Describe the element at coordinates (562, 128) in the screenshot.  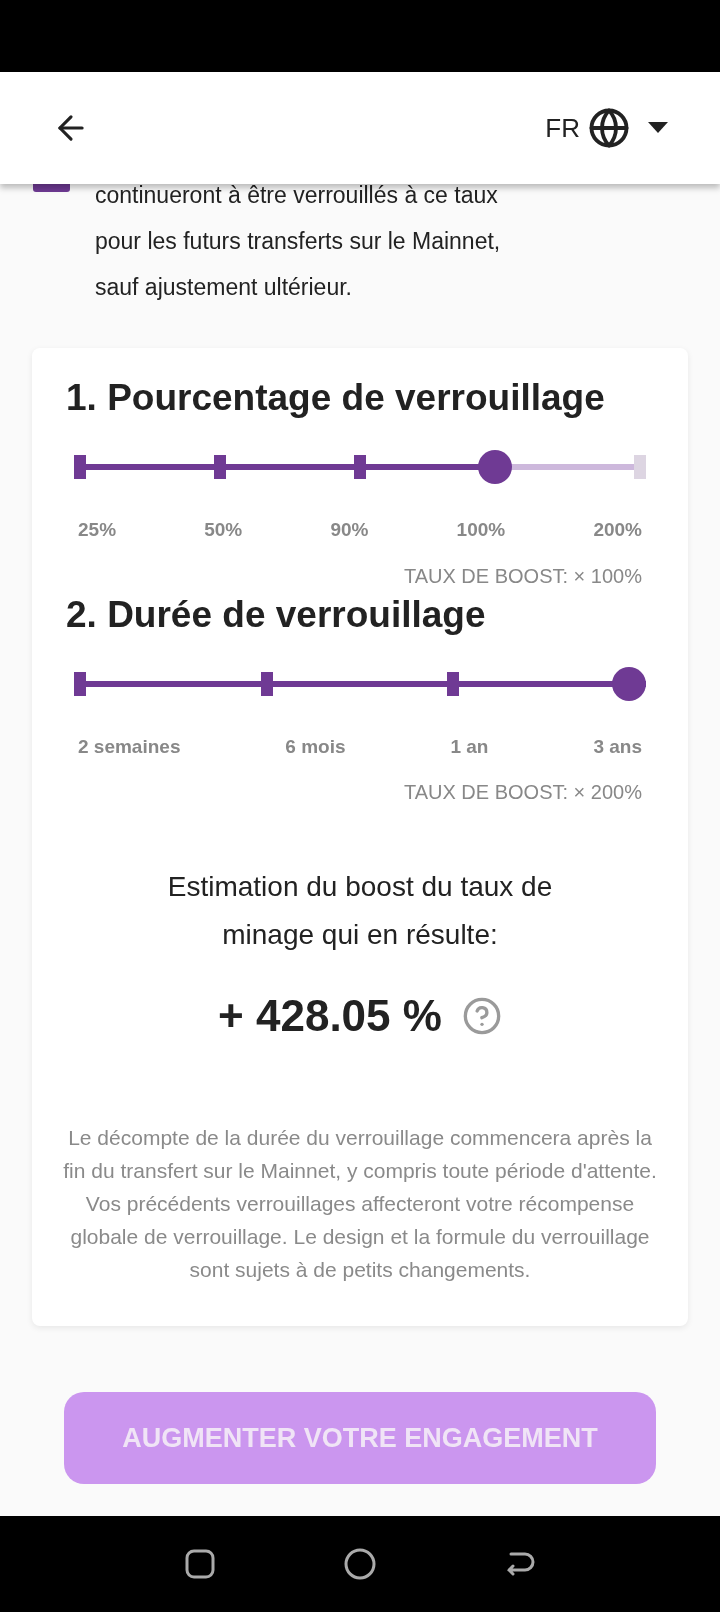
I see `language-code: FR` at that location.